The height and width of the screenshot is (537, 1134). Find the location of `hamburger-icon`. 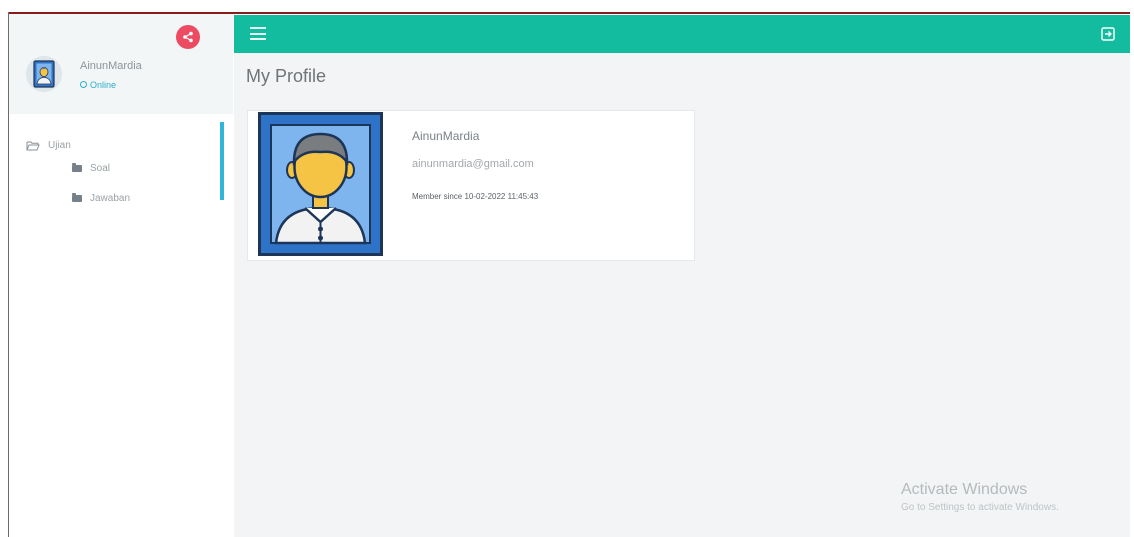

hamburger-icon is located at coordinates (258, 33).